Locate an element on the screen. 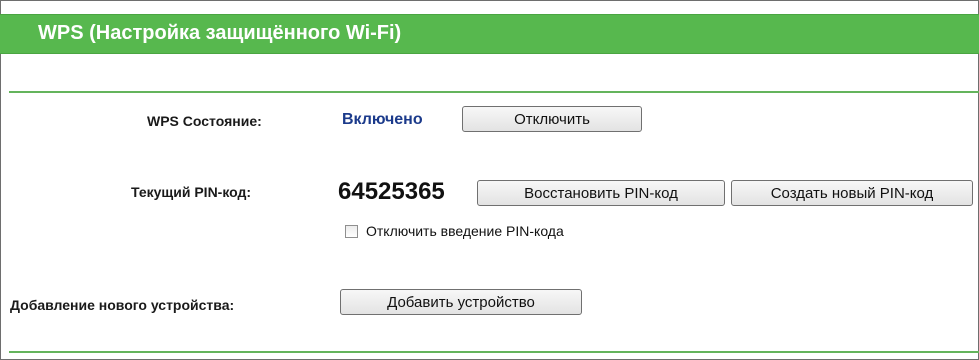 The image size is (979, 360). disable-pin-checkbox-label: Отключить введение PIN-кода is located at coordinates (465, 231).